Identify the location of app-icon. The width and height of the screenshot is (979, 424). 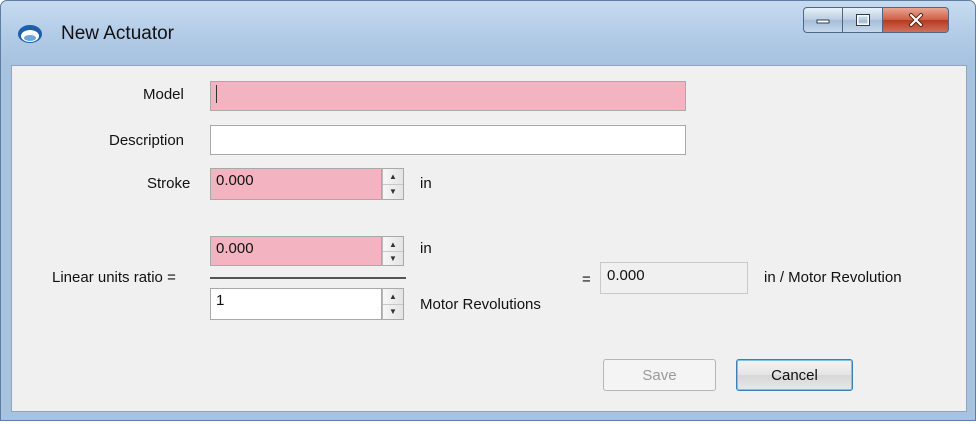
(30, 34).